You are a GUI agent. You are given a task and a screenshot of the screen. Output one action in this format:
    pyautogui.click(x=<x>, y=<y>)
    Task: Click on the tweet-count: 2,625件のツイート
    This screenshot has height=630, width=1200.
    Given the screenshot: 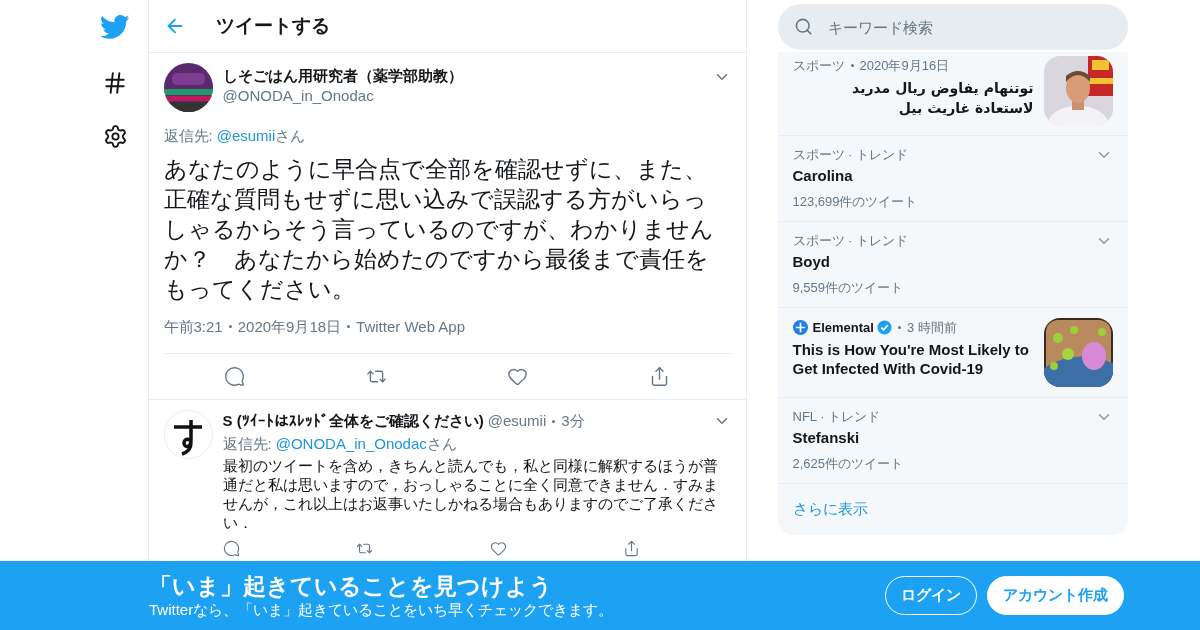 What is the action you would take?
    pyautogui.click(x=848, y=464)
    